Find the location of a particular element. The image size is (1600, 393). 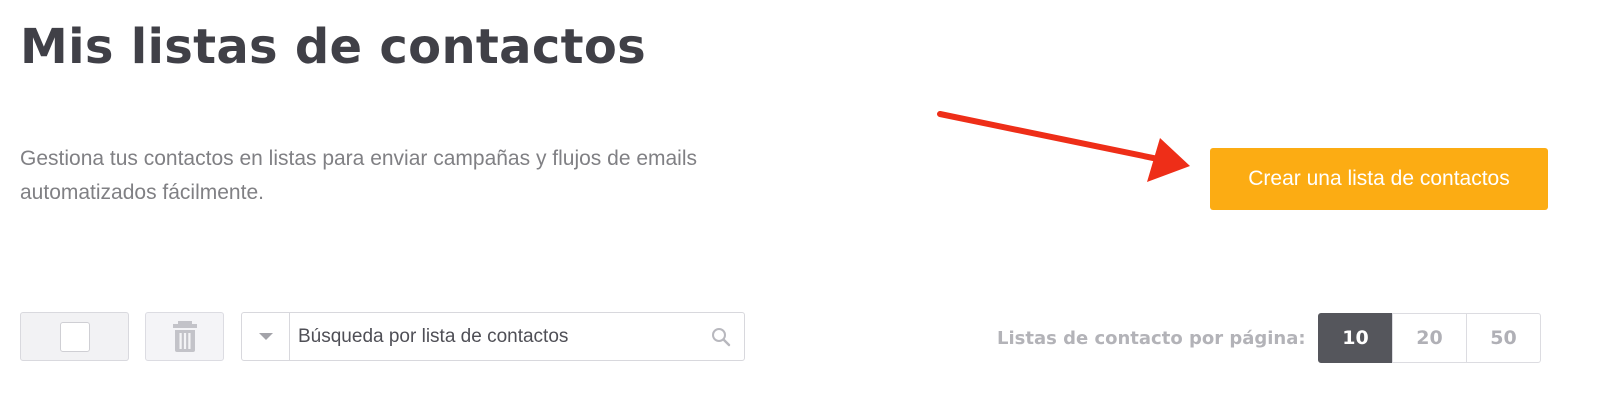

checkbox-box is located at coordinates (74, 336).